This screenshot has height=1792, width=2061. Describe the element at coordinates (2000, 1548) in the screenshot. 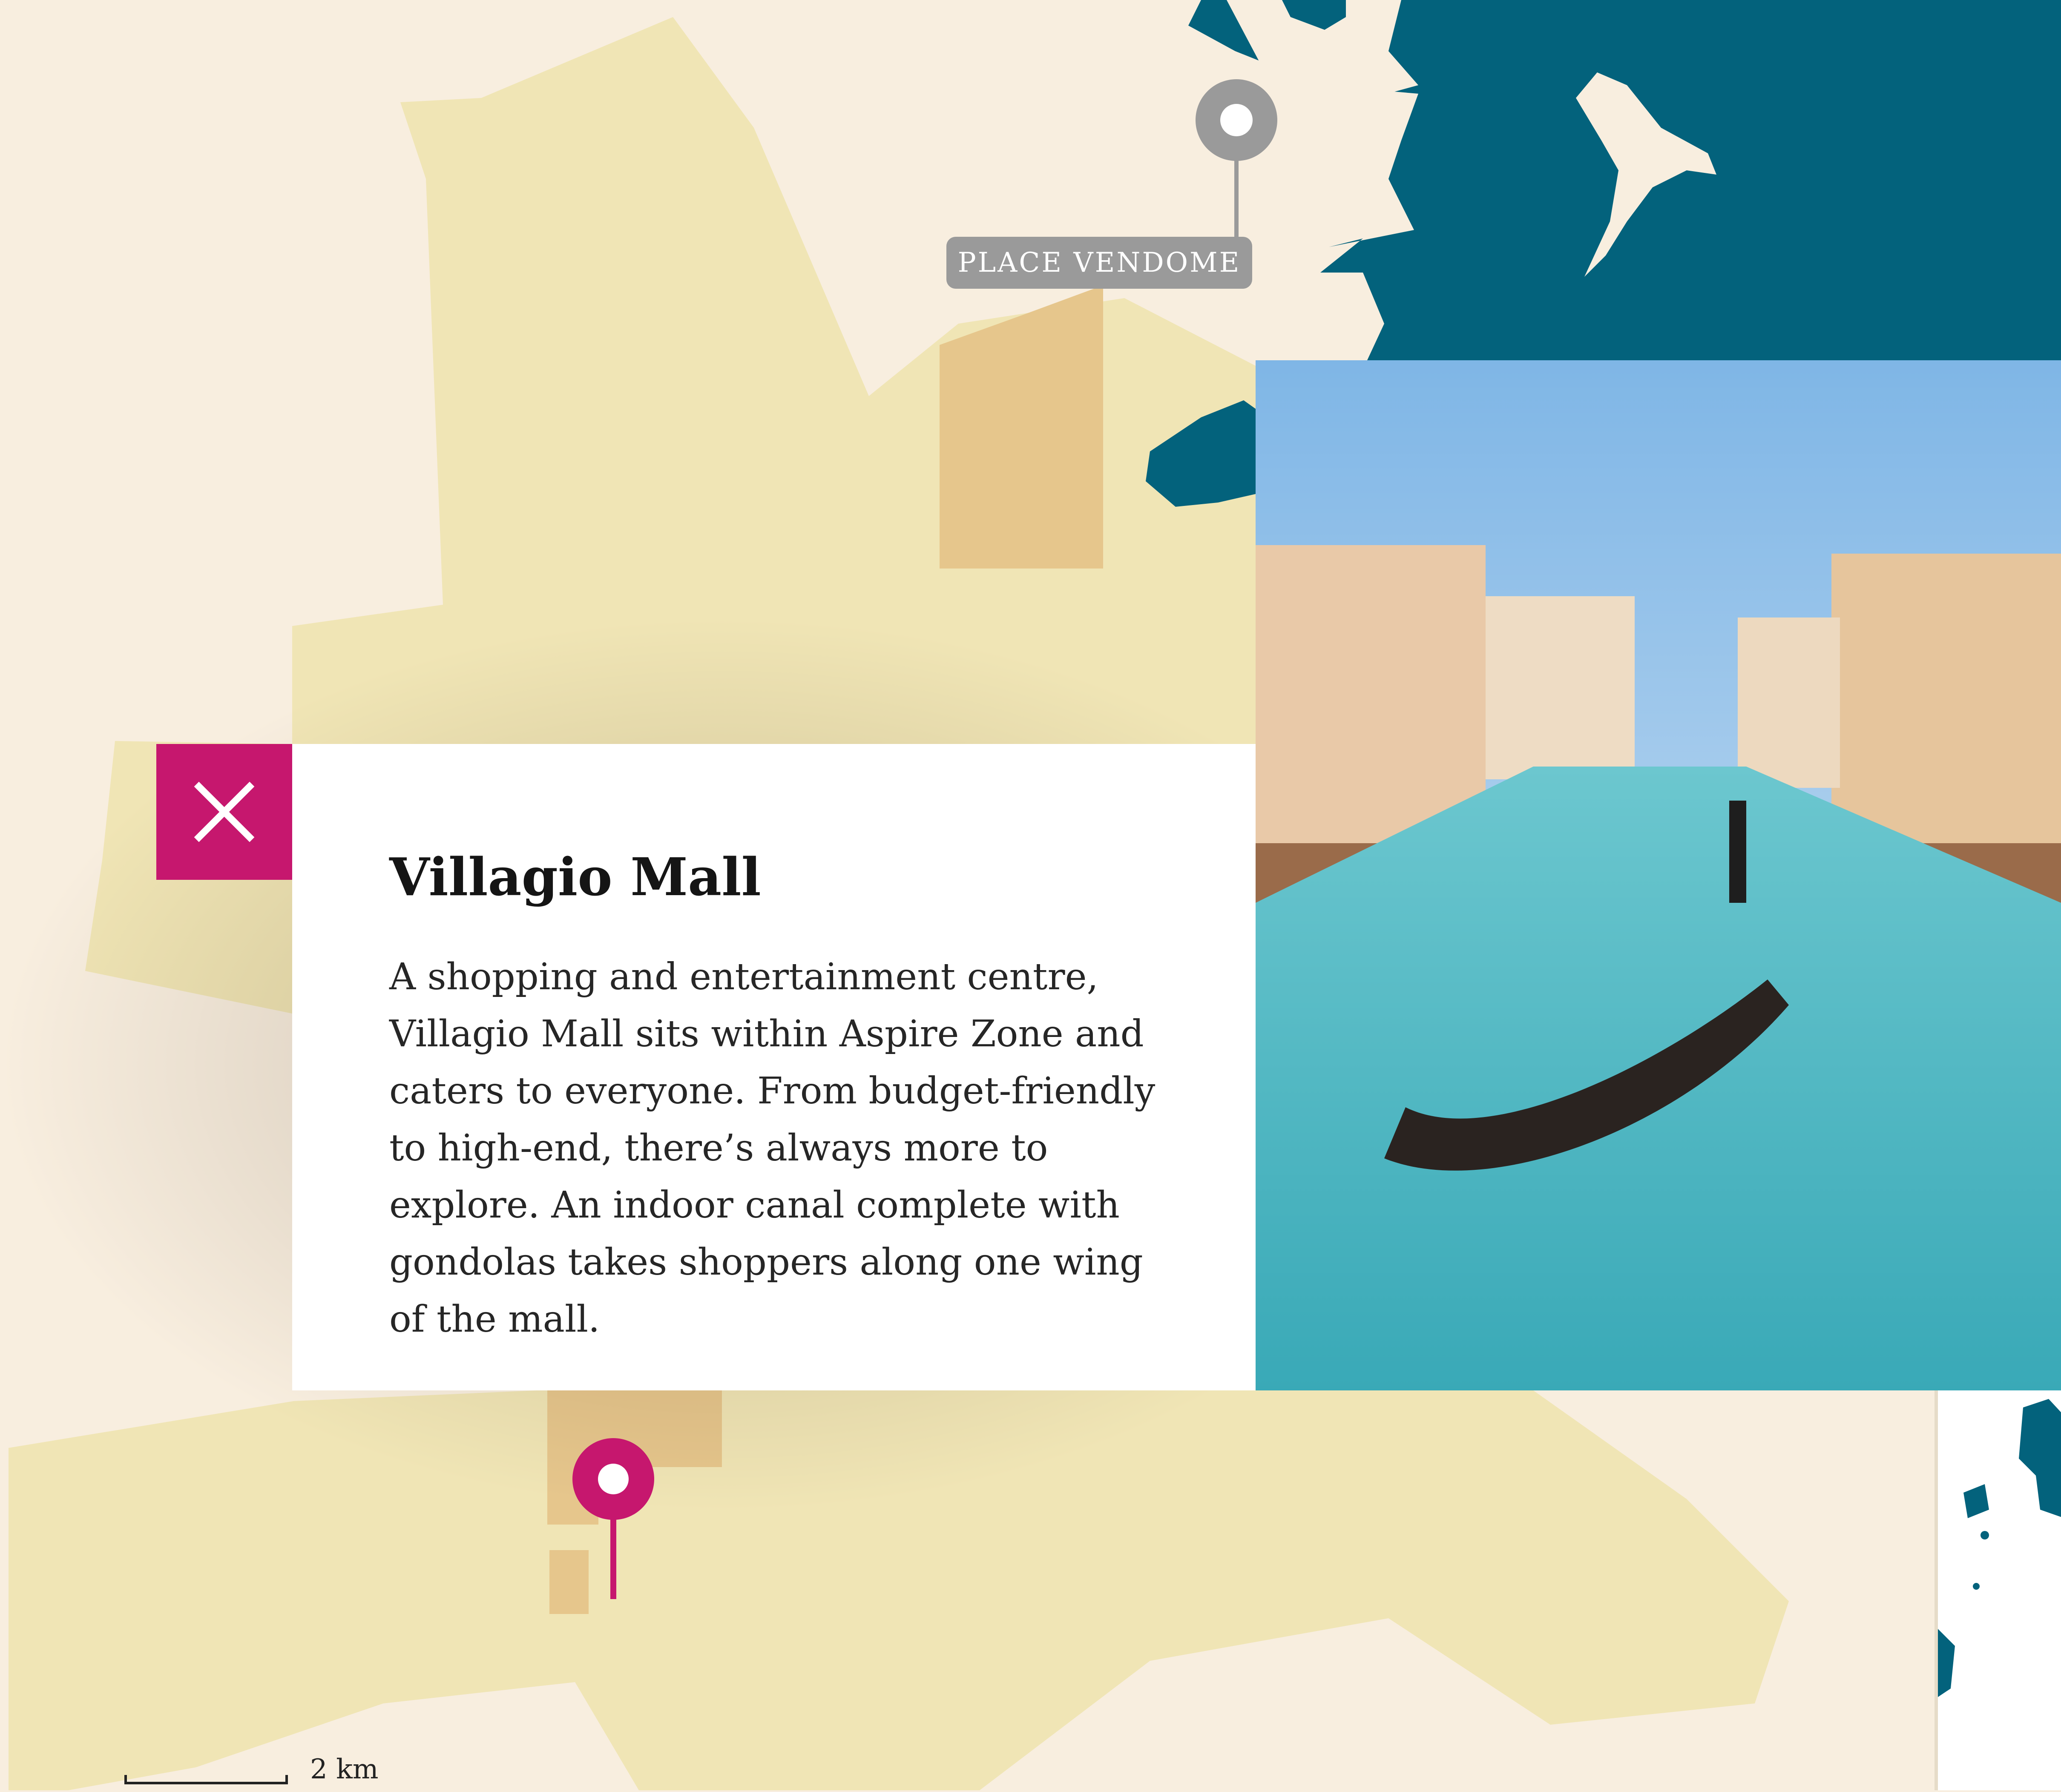

I see `inset-map-water` at that location.